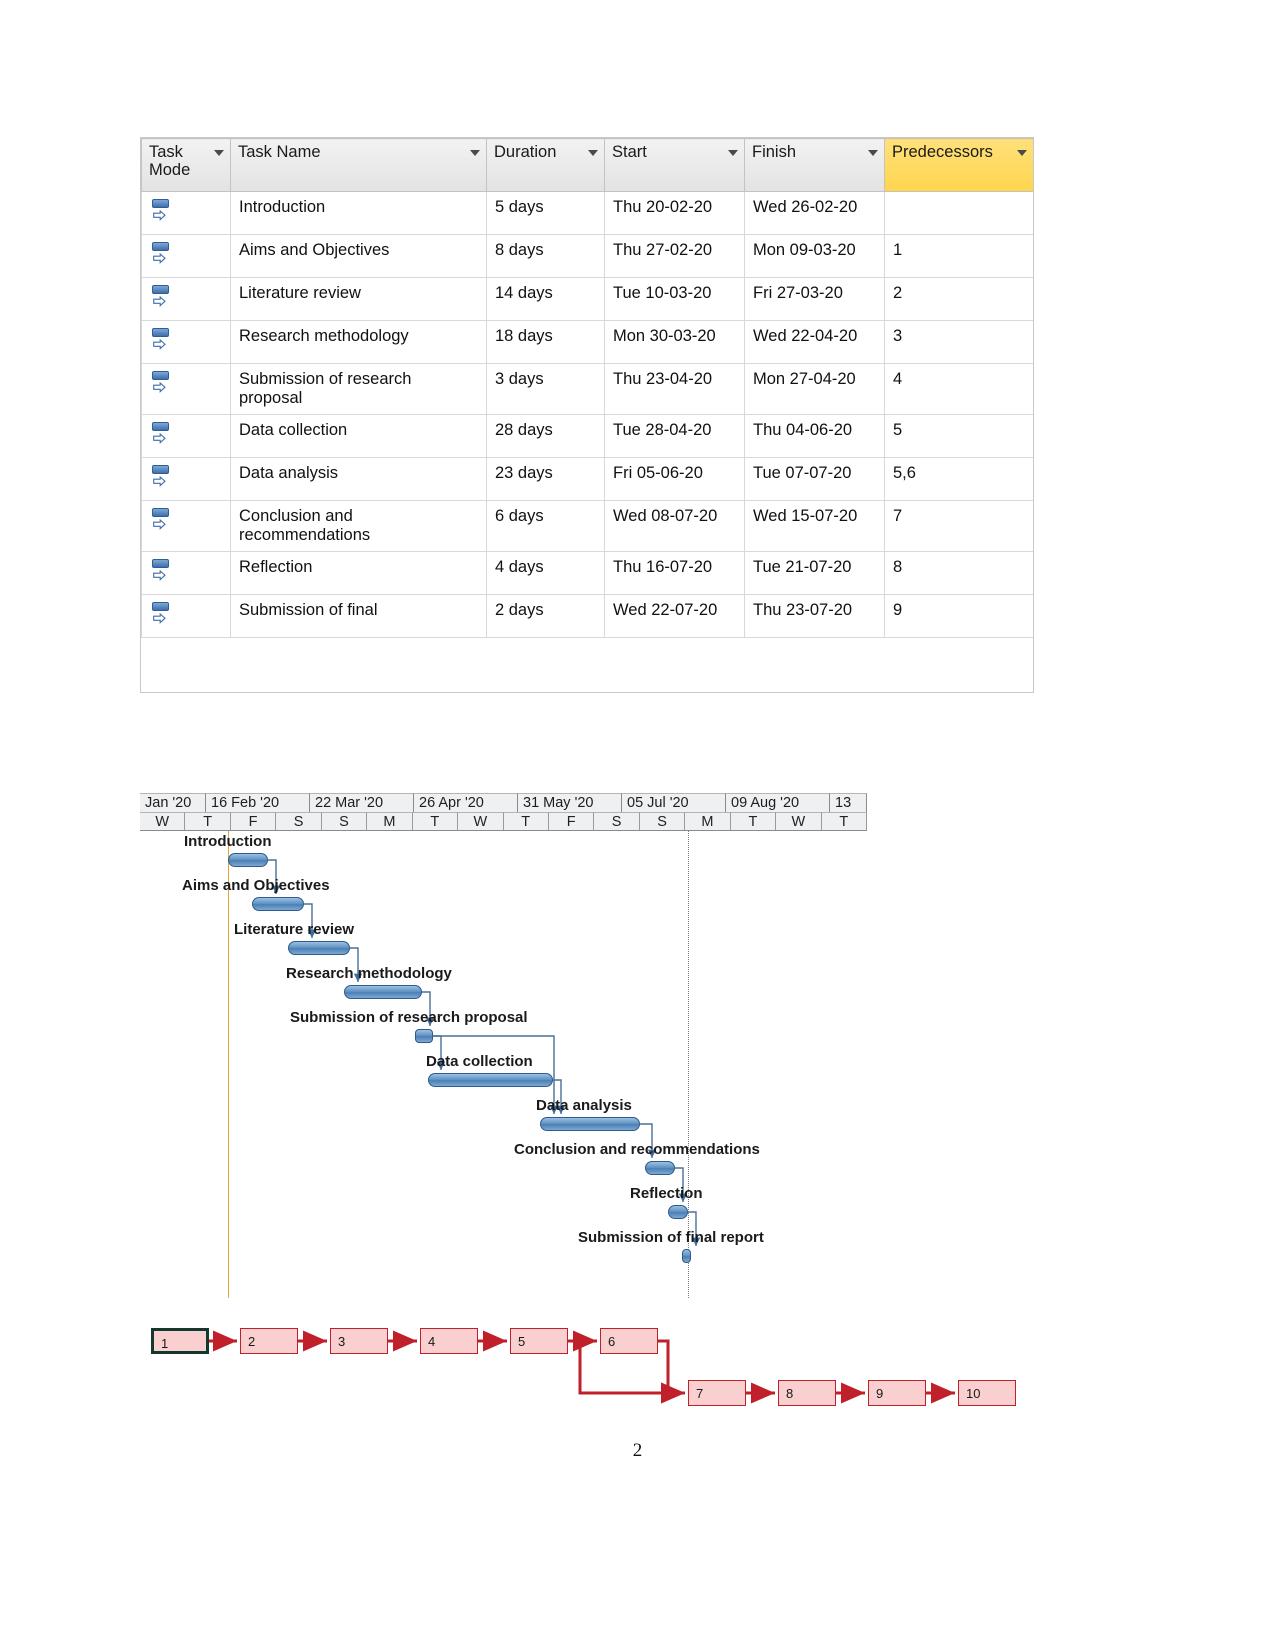 This screenshot has height=1651, width=1275. Describe the element at coordinates (814, 616) in the screenshot. I see `cell-finish: Thu 23-07-20` at that location.